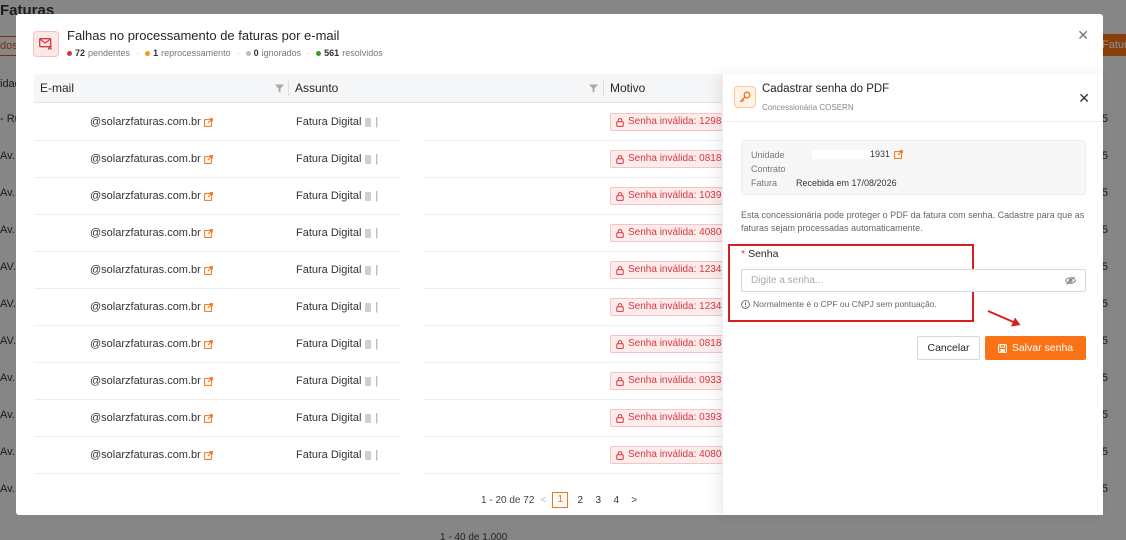 This screenshot has height=540, width=1126. Describe the element at coordinates (768, 155) in the screenshot. I see `info-label-unit: Unidade` at that location.